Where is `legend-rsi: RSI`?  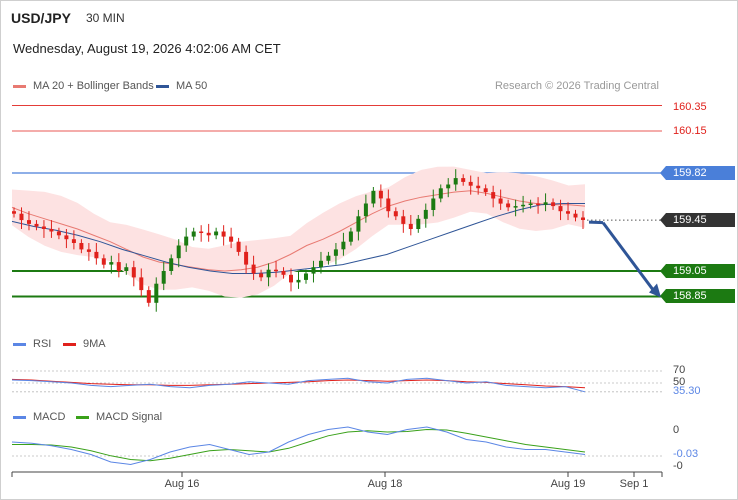 legend-rsi: RSI is located at coordinates (32, 344).